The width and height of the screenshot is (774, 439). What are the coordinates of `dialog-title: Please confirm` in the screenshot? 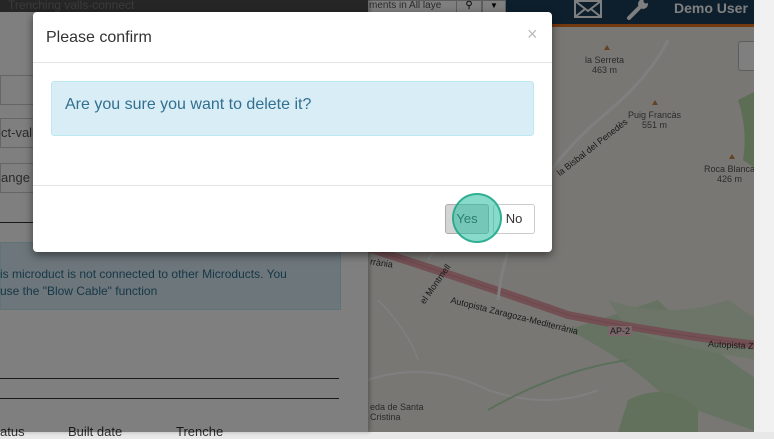 It's located at (99, 37).